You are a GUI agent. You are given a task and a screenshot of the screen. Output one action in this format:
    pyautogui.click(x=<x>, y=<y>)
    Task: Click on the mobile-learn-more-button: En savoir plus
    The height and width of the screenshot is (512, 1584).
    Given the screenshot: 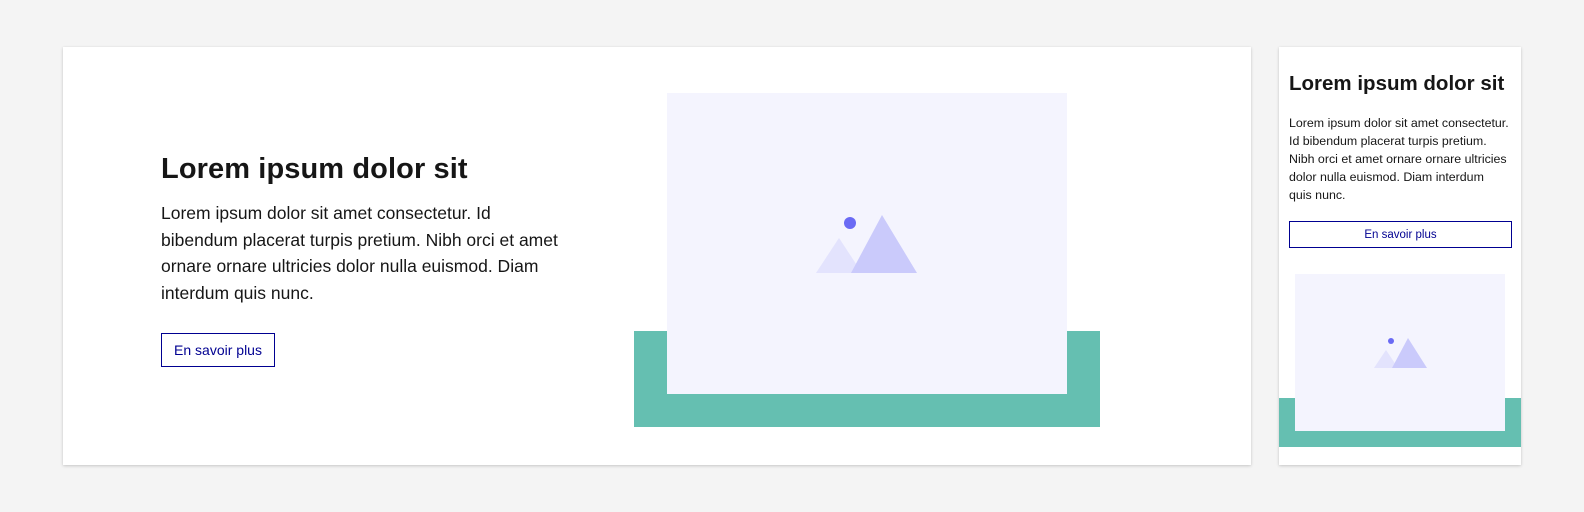 What is the action you would take?
    pyautogui.click(x=1400, y=234)
    